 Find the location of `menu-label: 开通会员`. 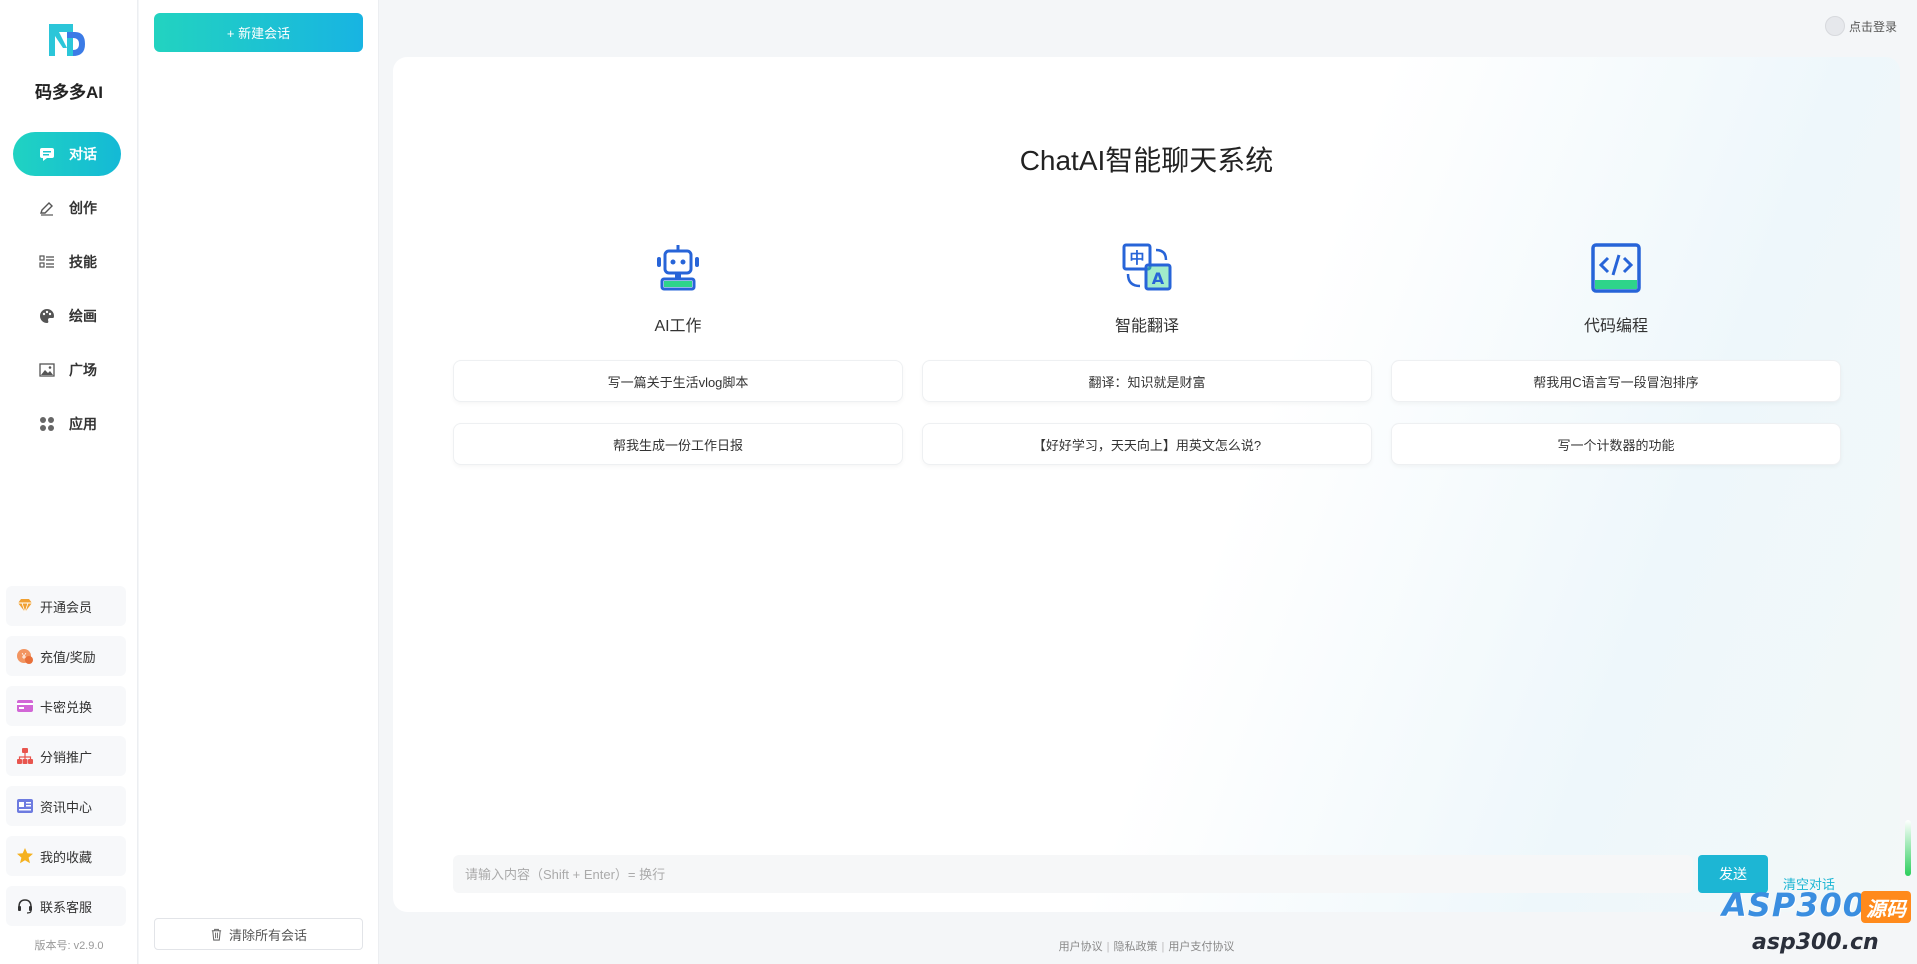

menu-label: 开通会员 is located at coordinates (66, 607).